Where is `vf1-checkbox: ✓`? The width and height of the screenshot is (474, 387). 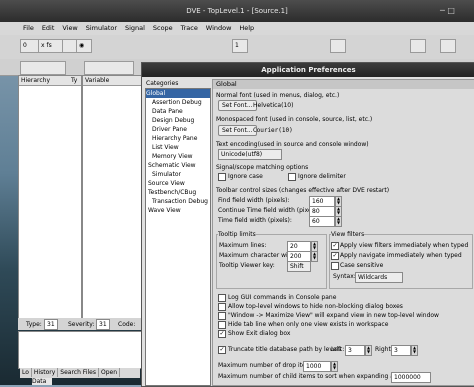
vf1-checkbox: ✓ is located at coordinates (335, 246).